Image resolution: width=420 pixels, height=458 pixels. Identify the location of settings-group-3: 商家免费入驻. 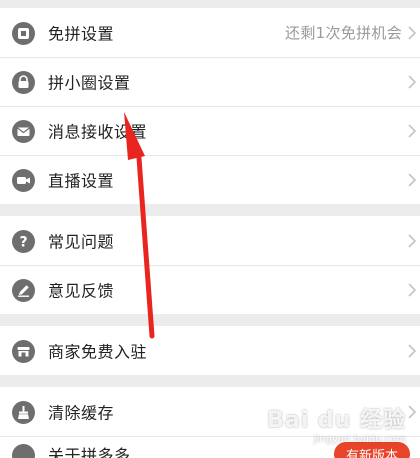
(210, 350).